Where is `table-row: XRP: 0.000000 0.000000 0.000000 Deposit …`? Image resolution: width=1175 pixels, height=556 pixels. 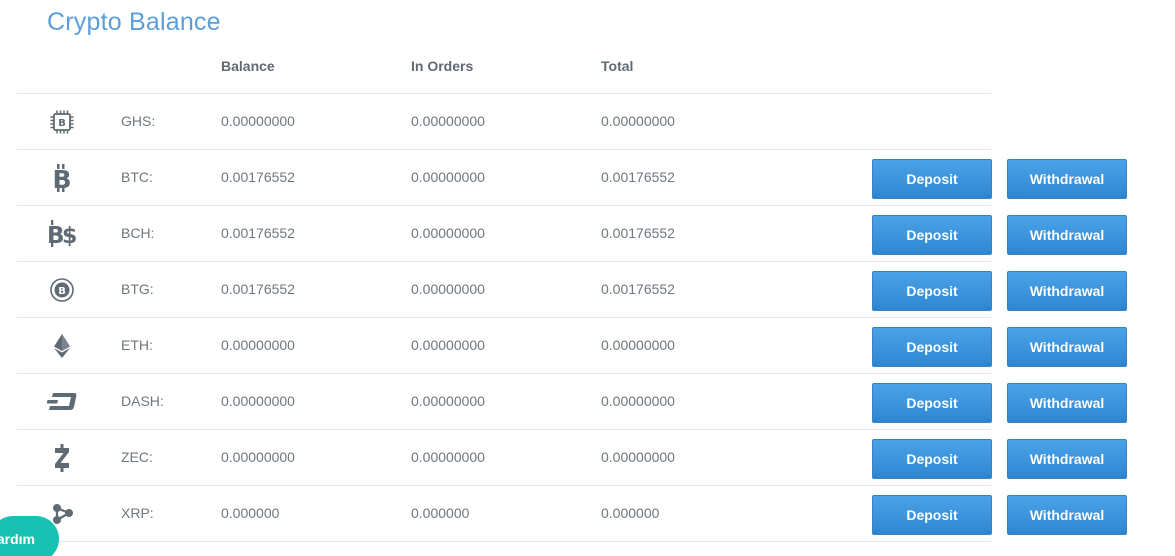
table-row: XRP: 0.000000 0.000000 0.000000 Deposit … is located at coordinates (572, 514).